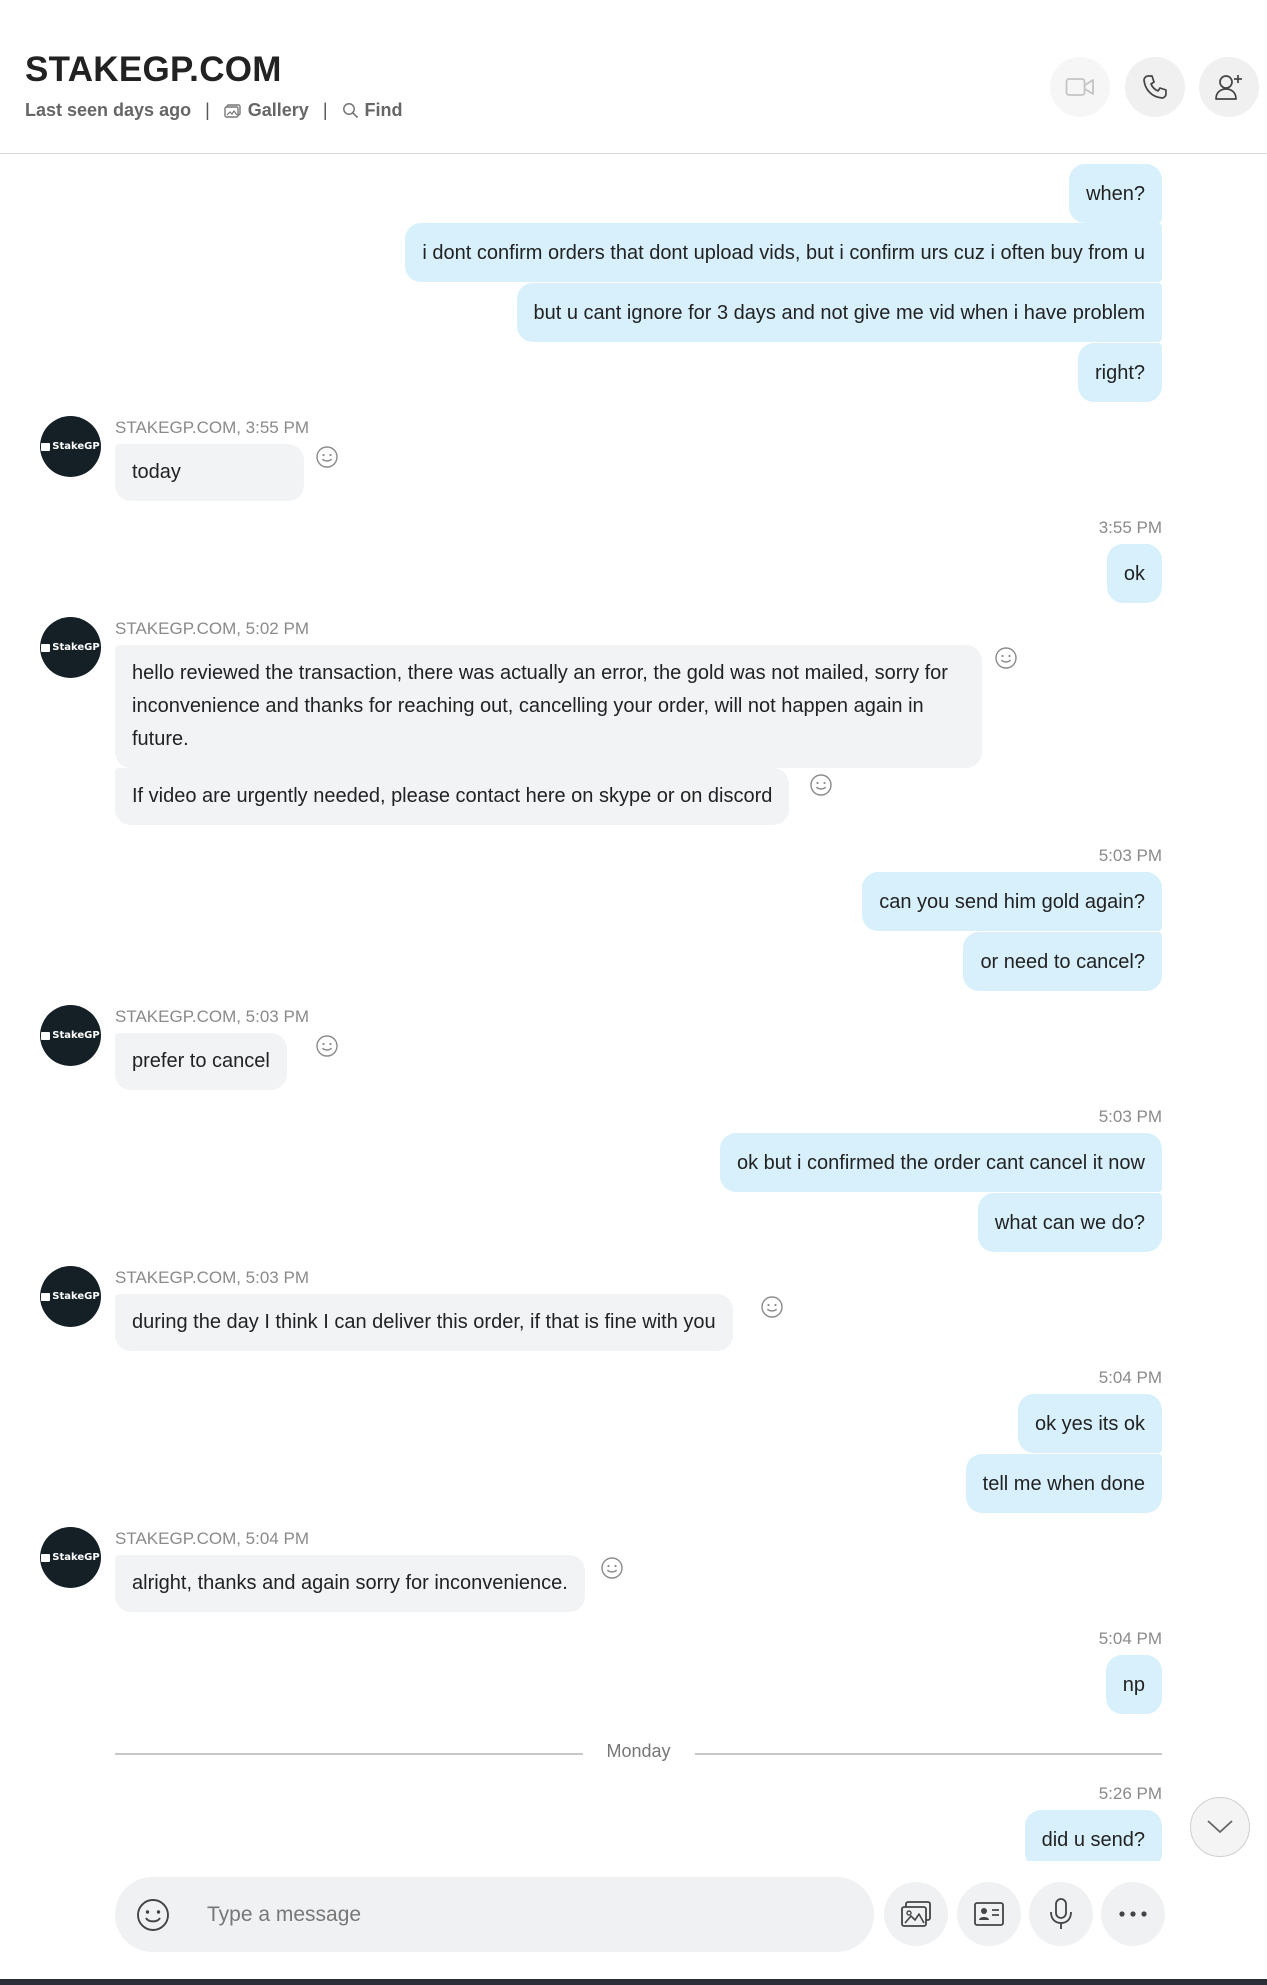  I want to click on message-timestamp: 3:55 PM, so click(1130, 527).